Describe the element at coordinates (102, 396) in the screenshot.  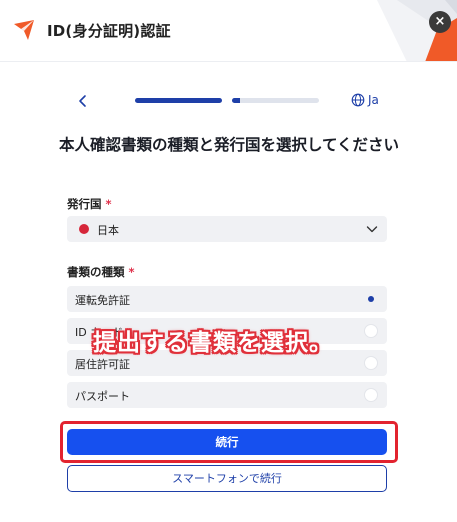
I see `option-label: パスポート` at that location.